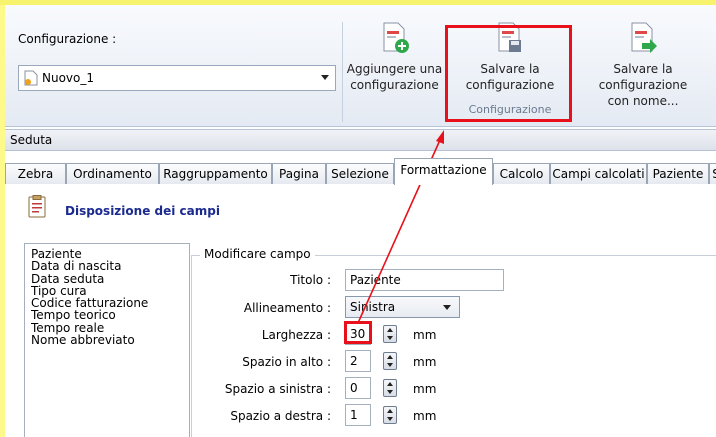 The width and height of the screenshot is (716, 437). I want to click on save-as-document-icon, so click(643, 38).